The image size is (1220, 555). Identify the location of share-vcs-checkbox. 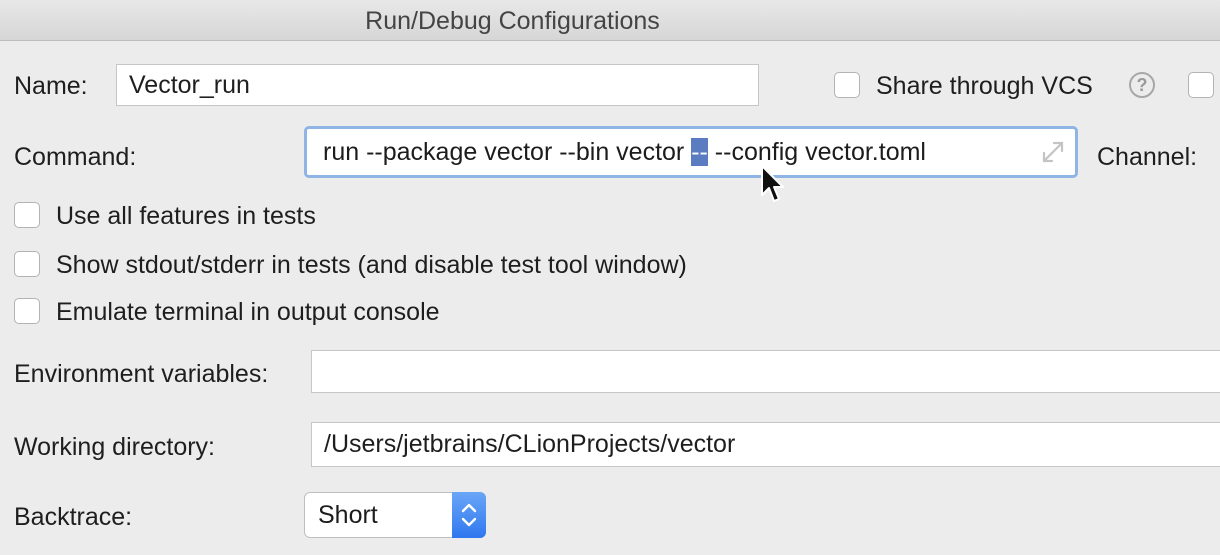
(847, 85).